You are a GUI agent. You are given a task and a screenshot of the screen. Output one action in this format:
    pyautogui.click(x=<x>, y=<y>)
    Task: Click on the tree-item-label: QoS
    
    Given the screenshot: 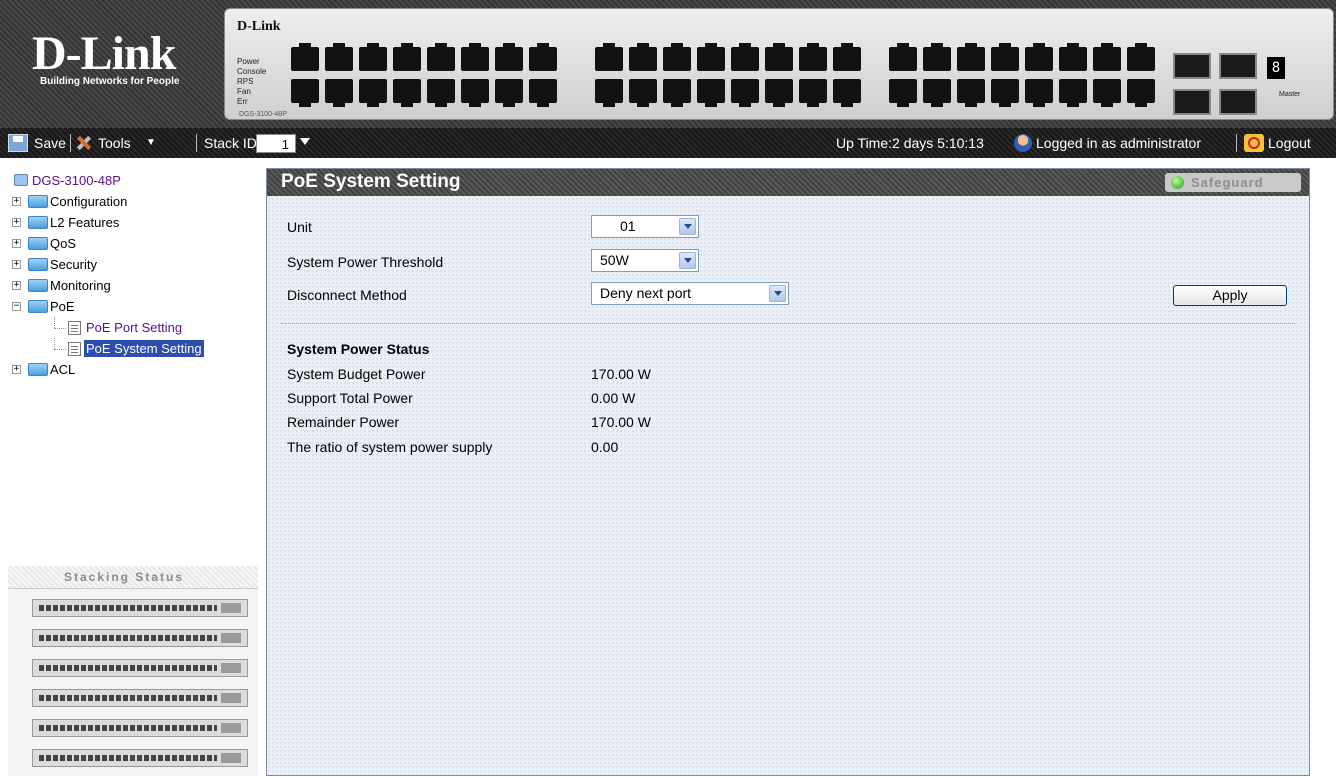 What is the action you would take?
    pyautogui.click(x=63, y=243)
    